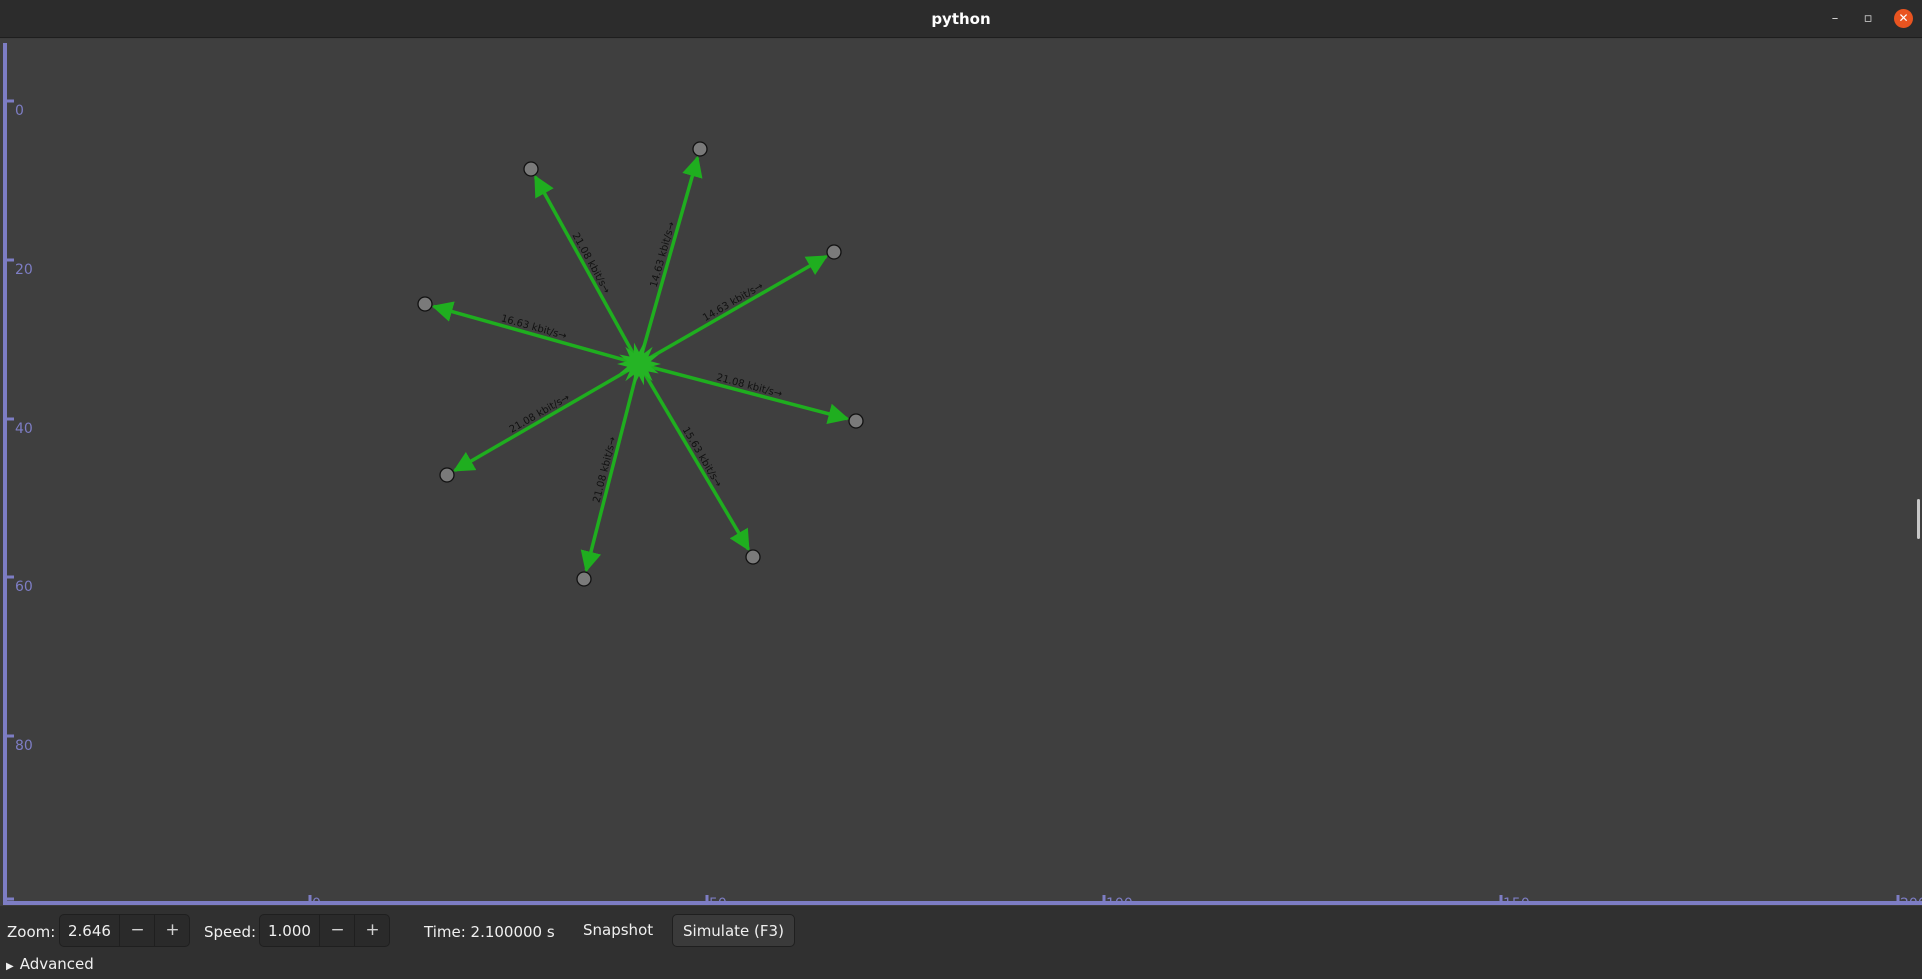 This screenshot has width=1922, height=979. Describe the element at coordinates (702, 457) in the screenshot. I see `link-label: 15.63 kbit/s→` at that location.